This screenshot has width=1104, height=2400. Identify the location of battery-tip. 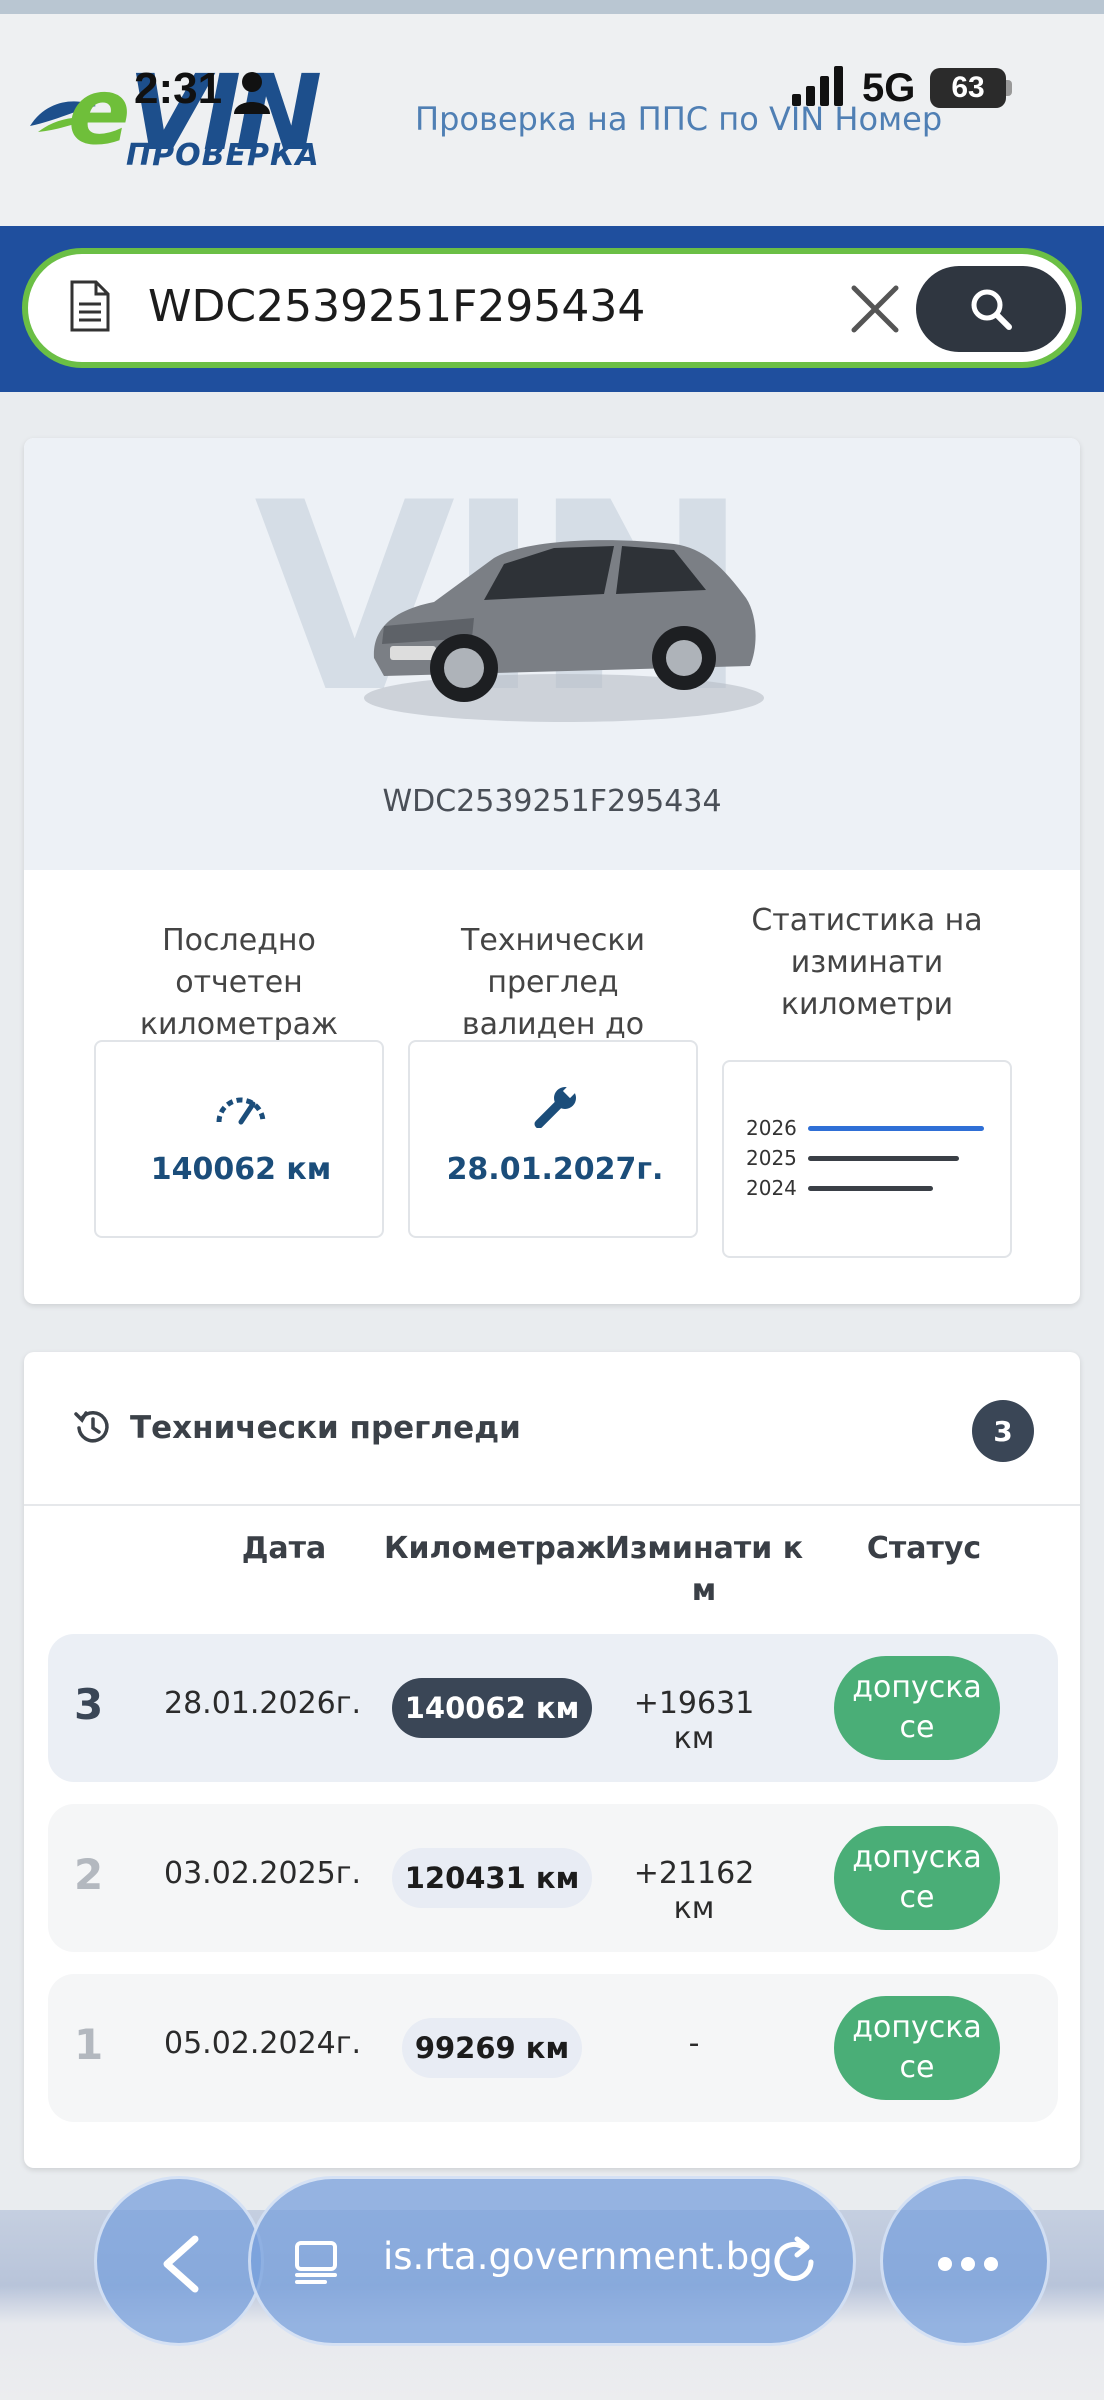
(1009, 88).